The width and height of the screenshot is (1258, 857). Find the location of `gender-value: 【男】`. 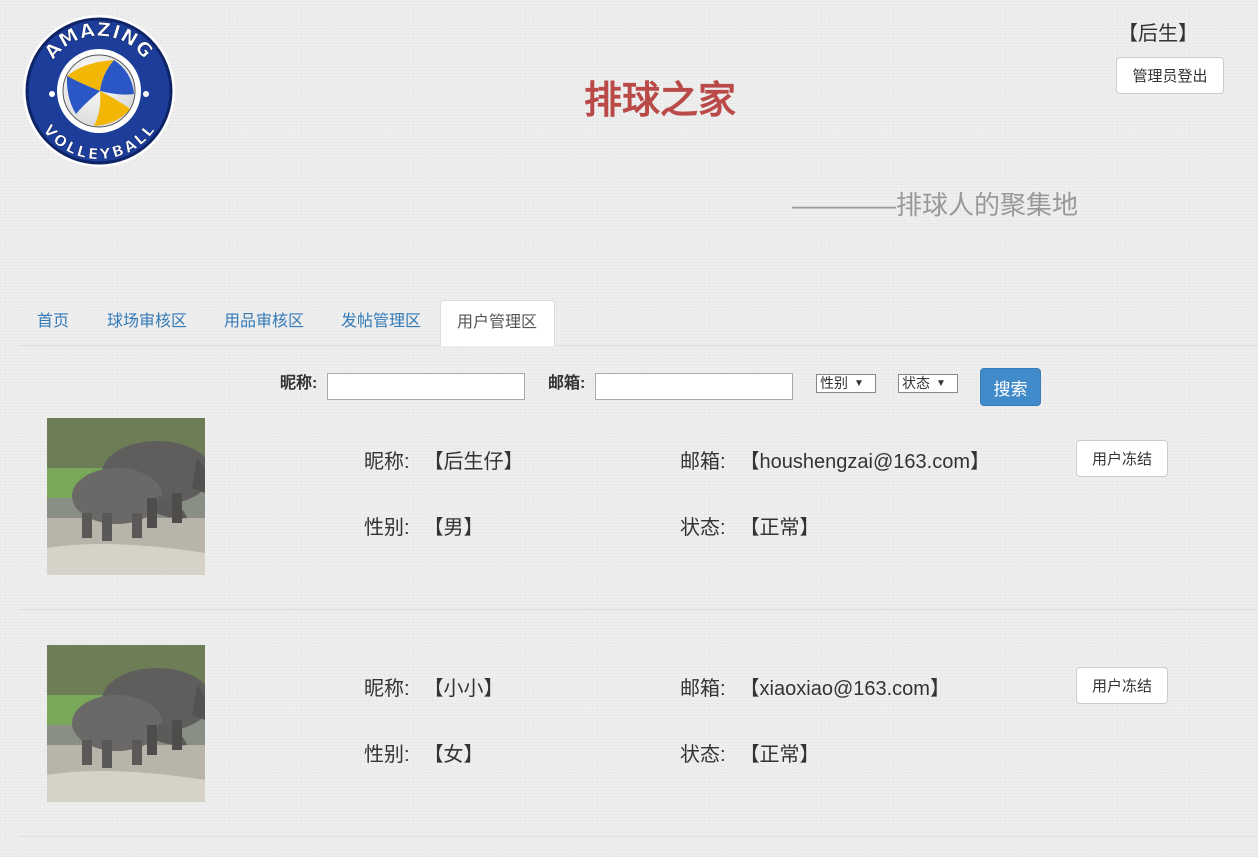

gender-value: 【男】 is located at coordinates (453, 528).